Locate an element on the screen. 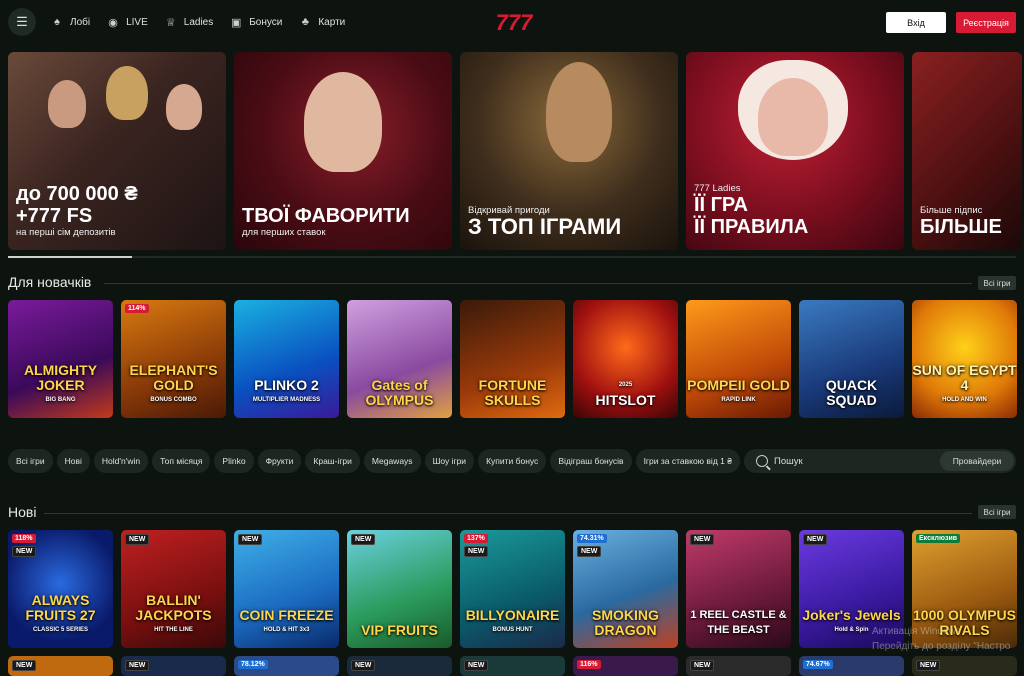 This screenshot has width=1024, height=676. game-tile: QUACK SQUAD is located at coordinates (851, 359).